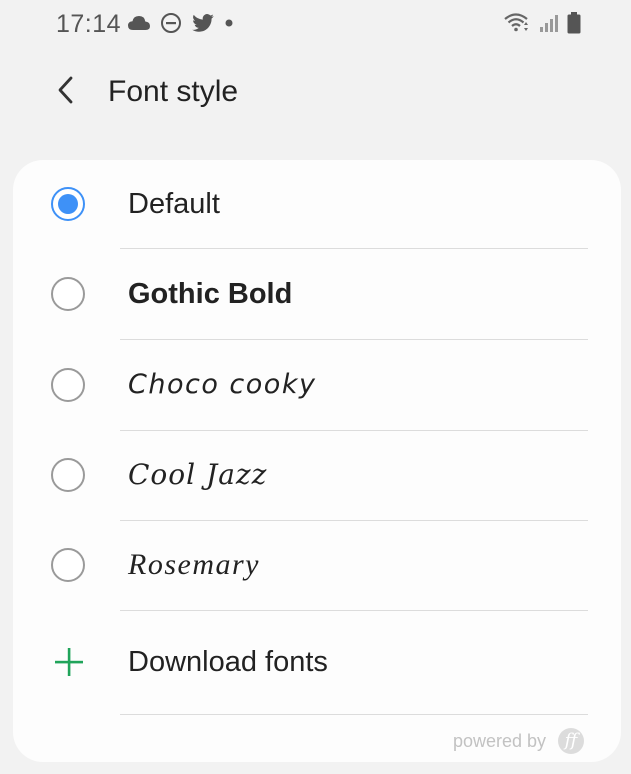 This screenshot has width=631, height=774. What do you see at coordinates (315, 93) in the screenshot?
I see `header: Font style` at bounding box center [315, 93].